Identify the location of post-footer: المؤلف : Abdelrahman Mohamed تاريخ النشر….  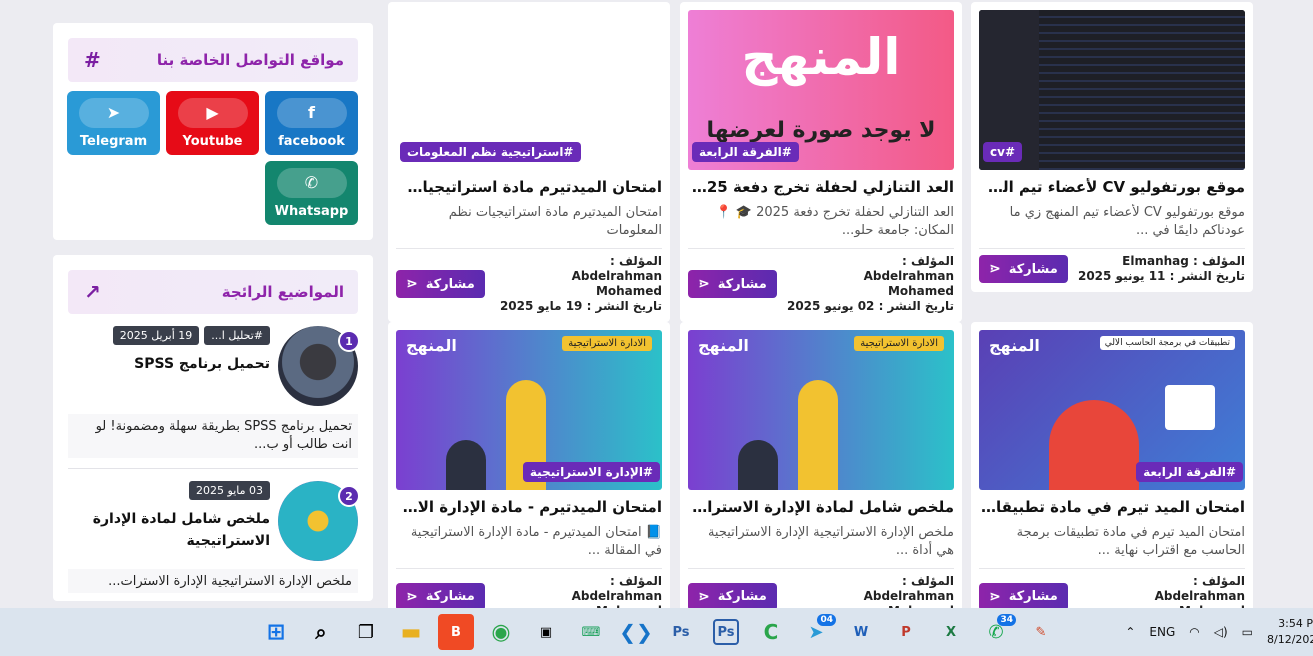
(821, 284).